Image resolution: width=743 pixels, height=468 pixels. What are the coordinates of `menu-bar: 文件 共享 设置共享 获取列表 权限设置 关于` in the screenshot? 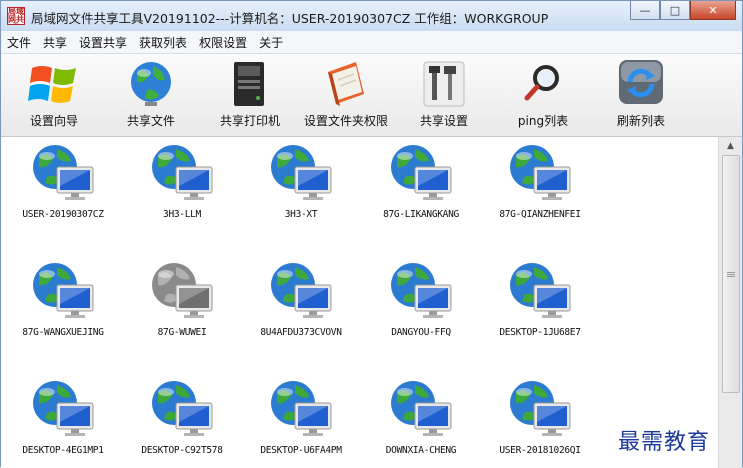 It's located at (371, 42).